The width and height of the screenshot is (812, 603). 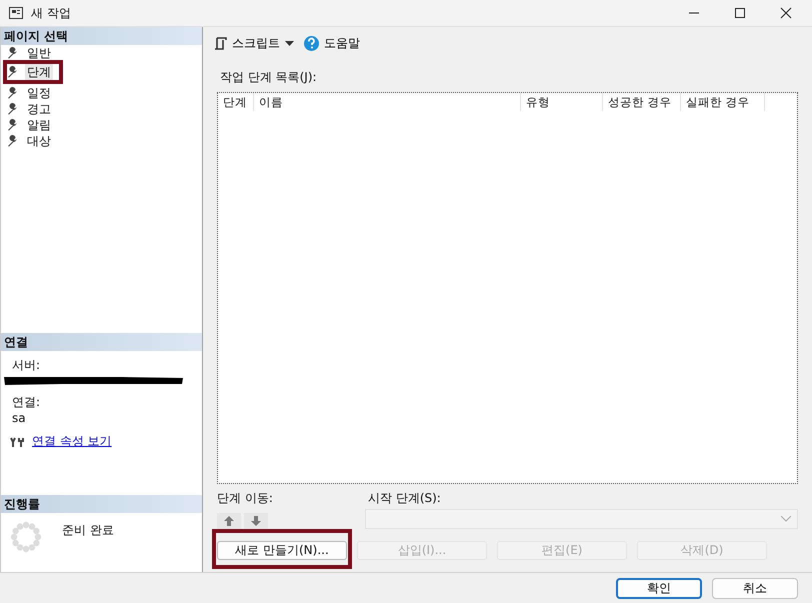 What do you see at coordinates (642, 102) in the screenshot?
I see `column-header: 성공한 경우` at bounding box center [642, 102].